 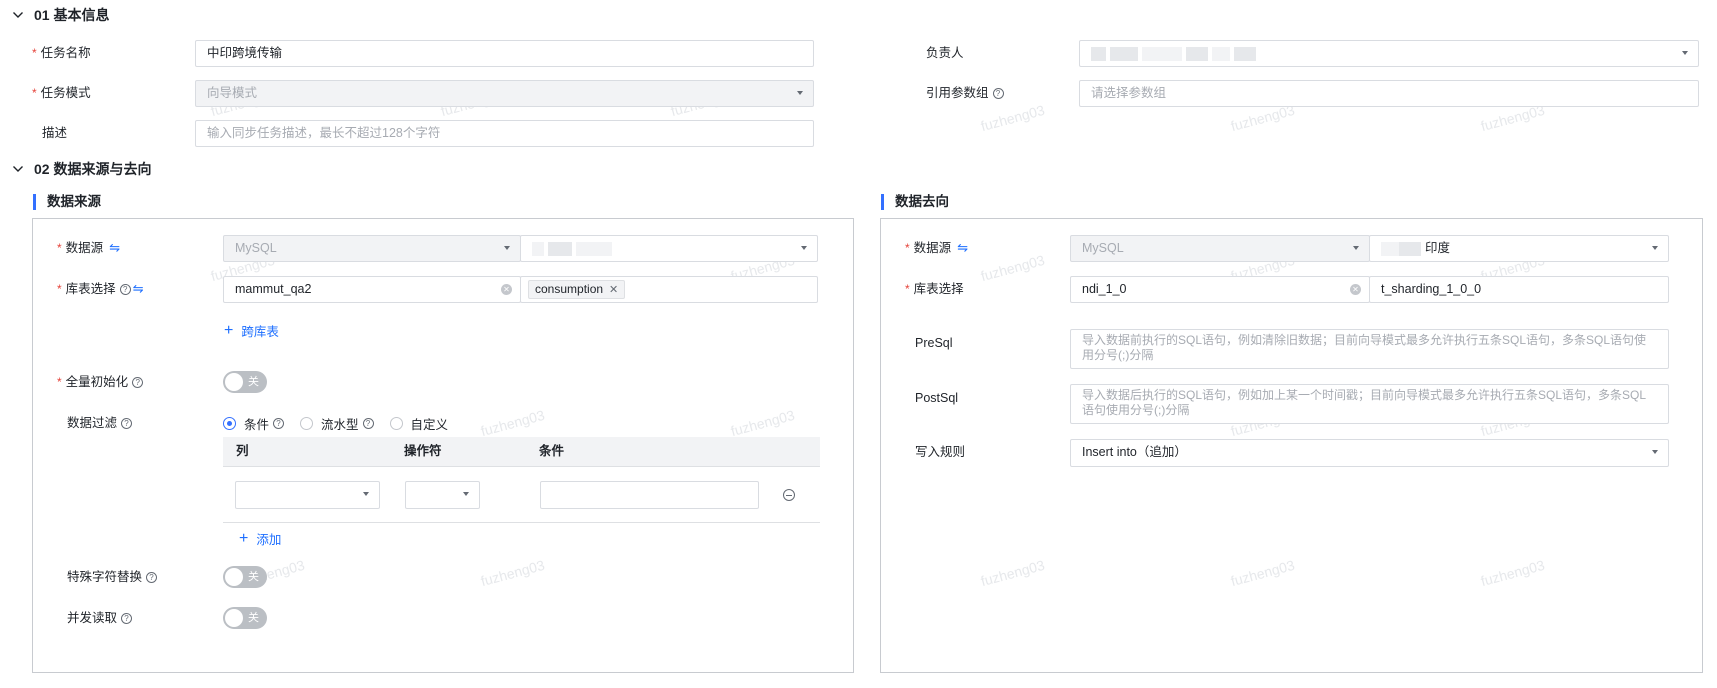 What do you see at coordinates (423, 451) in the screenshot?
I see `column-header: 操作符` at bounding box center [423, 451].